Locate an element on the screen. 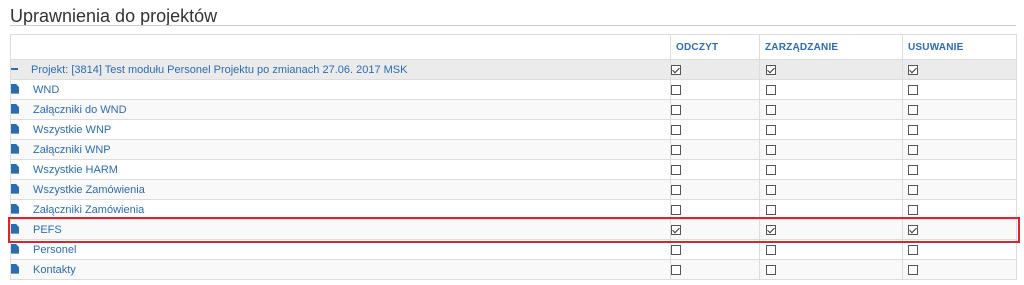 This screenshot has height=285, width=1024. table-row: Załączniki do WND is located at coordinates (513, 109).